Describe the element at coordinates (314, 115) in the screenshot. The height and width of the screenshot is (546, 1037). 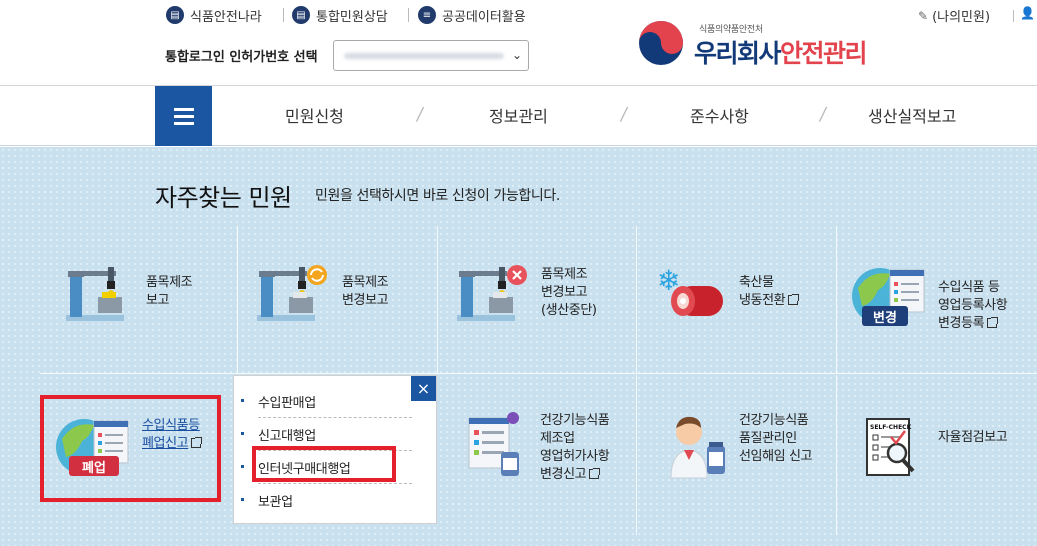
I see `nav-item-civil-application: 민원신청` at that location.